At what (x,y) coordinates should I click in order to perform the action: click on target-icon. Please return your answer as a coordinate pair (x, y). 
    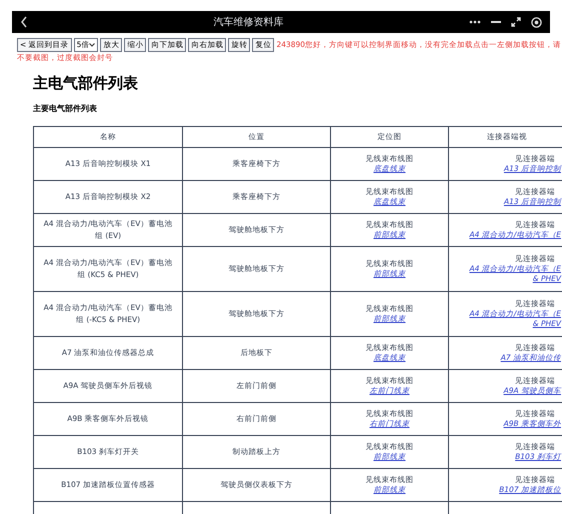
    Looking at the image, I should click on (536, 22).